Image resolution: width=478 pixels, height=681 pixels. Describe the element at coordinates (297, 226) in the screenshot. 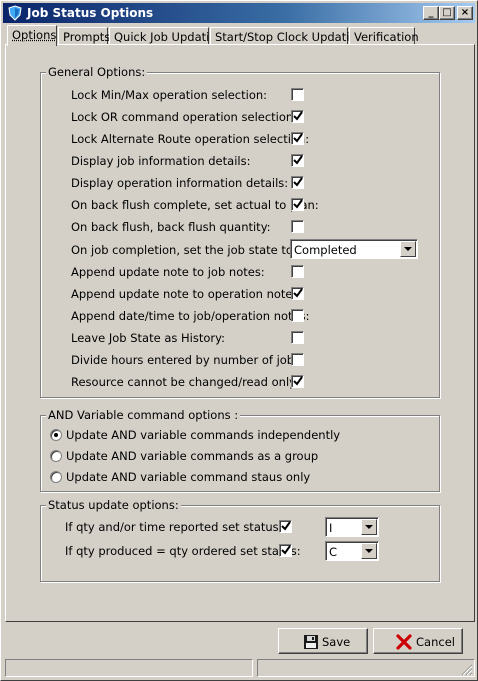

I see `back-flush-quantity-checkbox` at that location.